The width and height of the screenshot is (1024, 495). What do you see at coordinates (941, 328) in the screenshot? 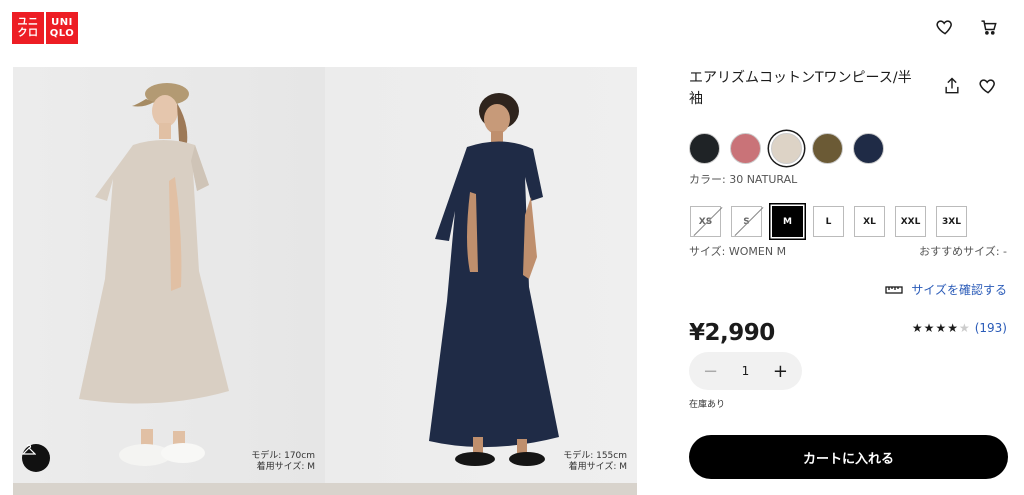
I see `rating-stars: ★★★★★` at bounding box center [941, 328].